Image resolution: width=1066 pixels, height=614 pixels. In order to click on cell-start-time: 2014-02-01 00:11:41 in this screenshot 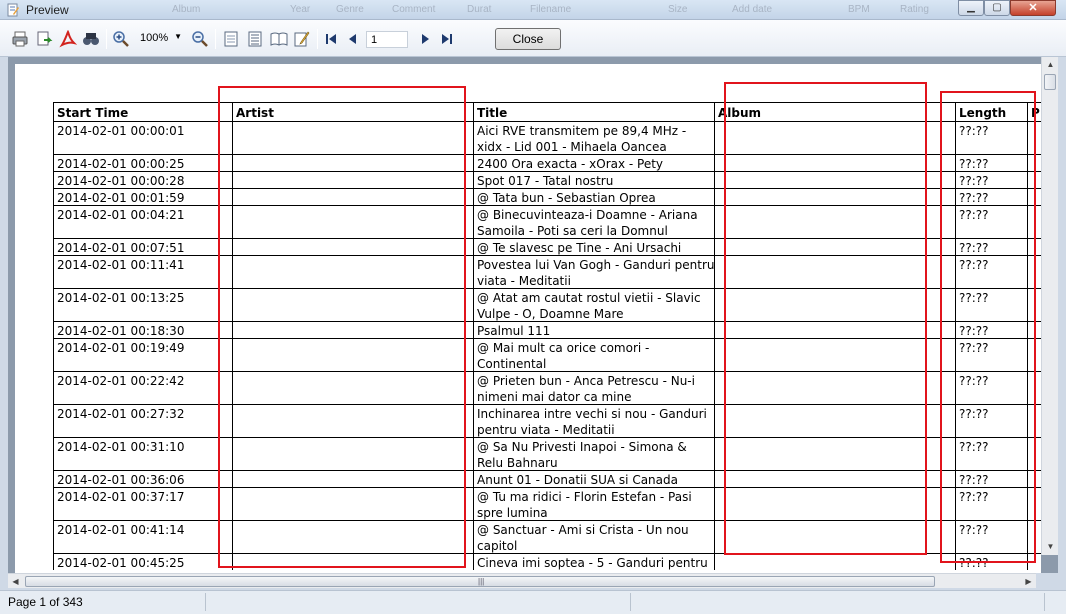, I will do `click(143, 271)`.